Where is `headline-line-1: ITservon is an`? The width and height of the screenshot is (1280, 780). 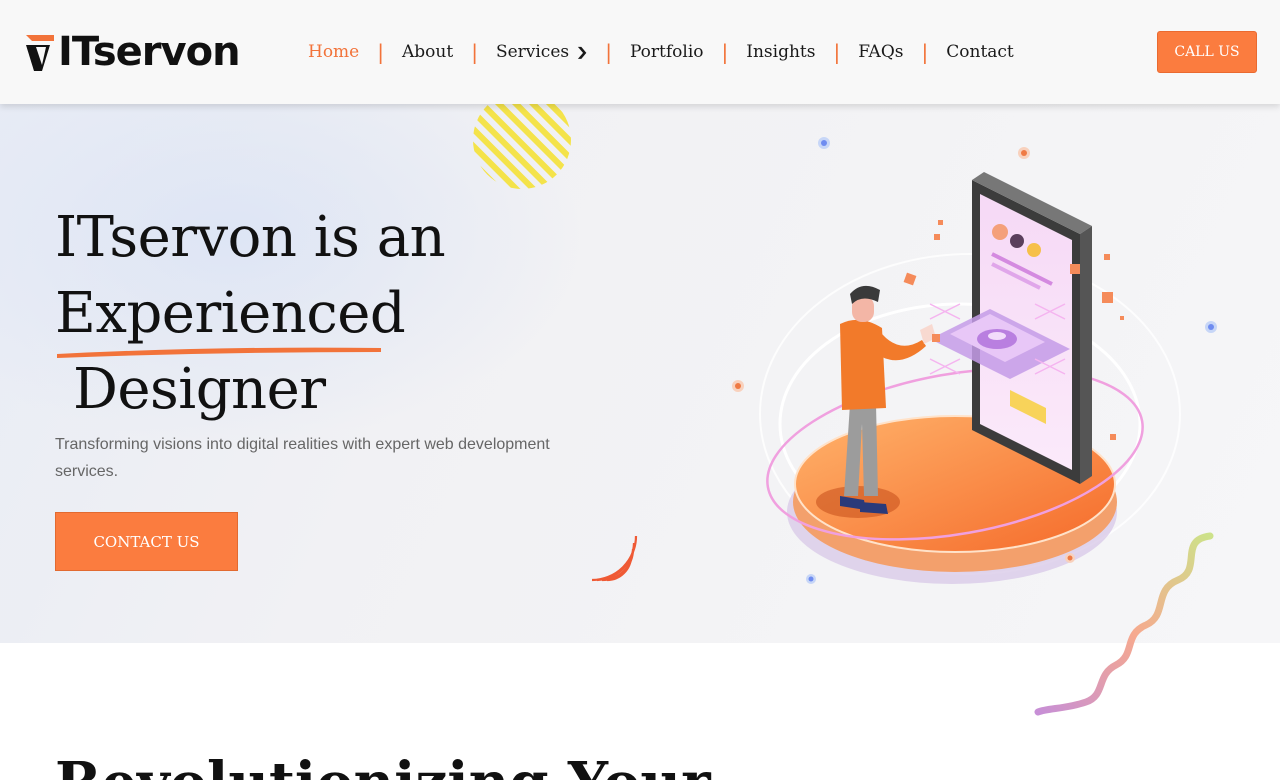
headline-line-1: ITservon is an is located at coordinates (250, 237).